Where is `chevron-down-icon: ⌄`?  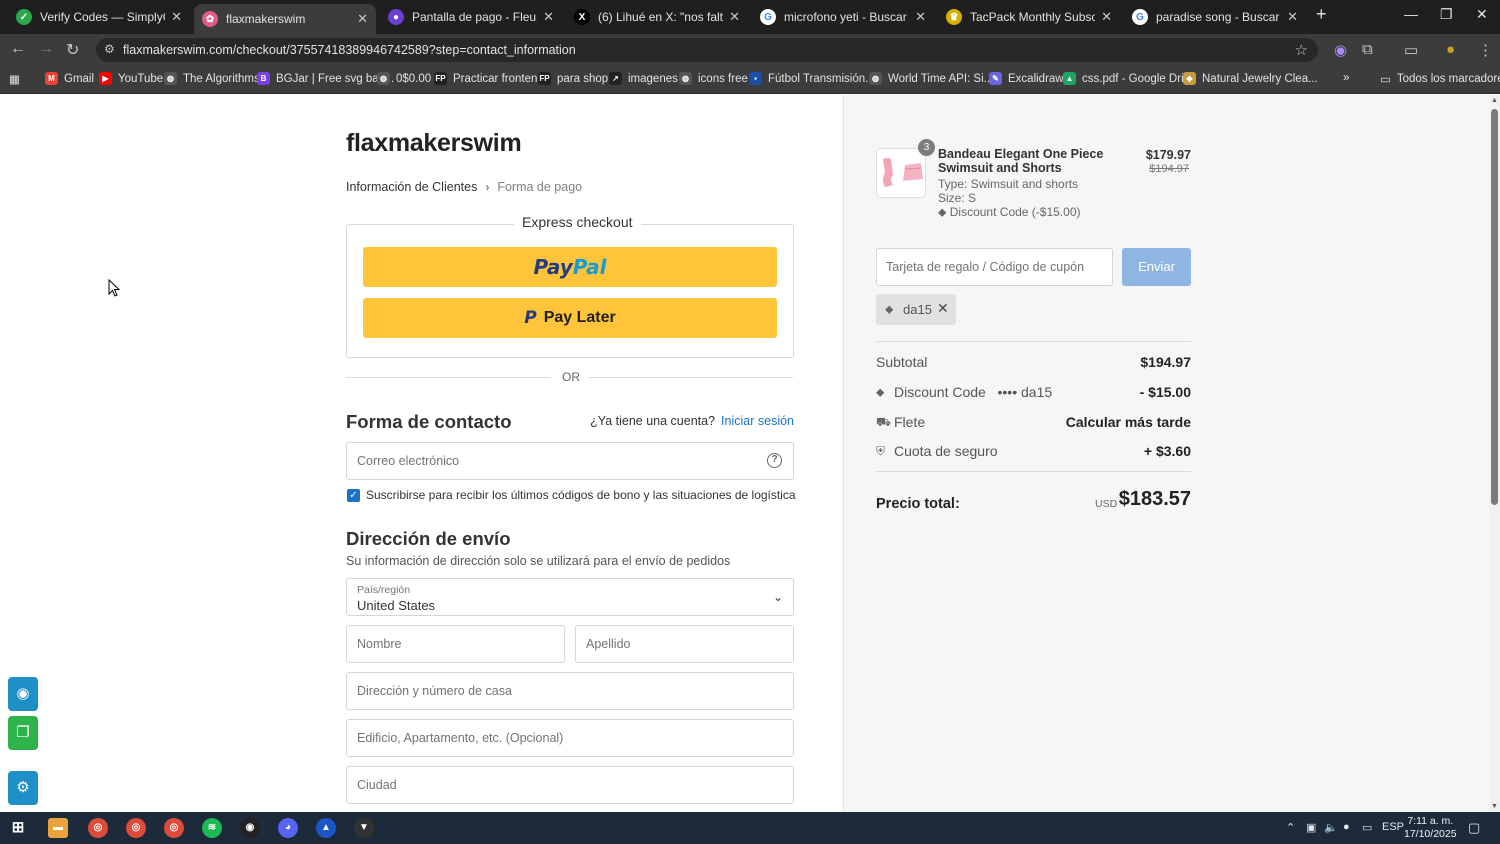
chevron-down-icon: ⌄ is located at coordinates (777, 597).